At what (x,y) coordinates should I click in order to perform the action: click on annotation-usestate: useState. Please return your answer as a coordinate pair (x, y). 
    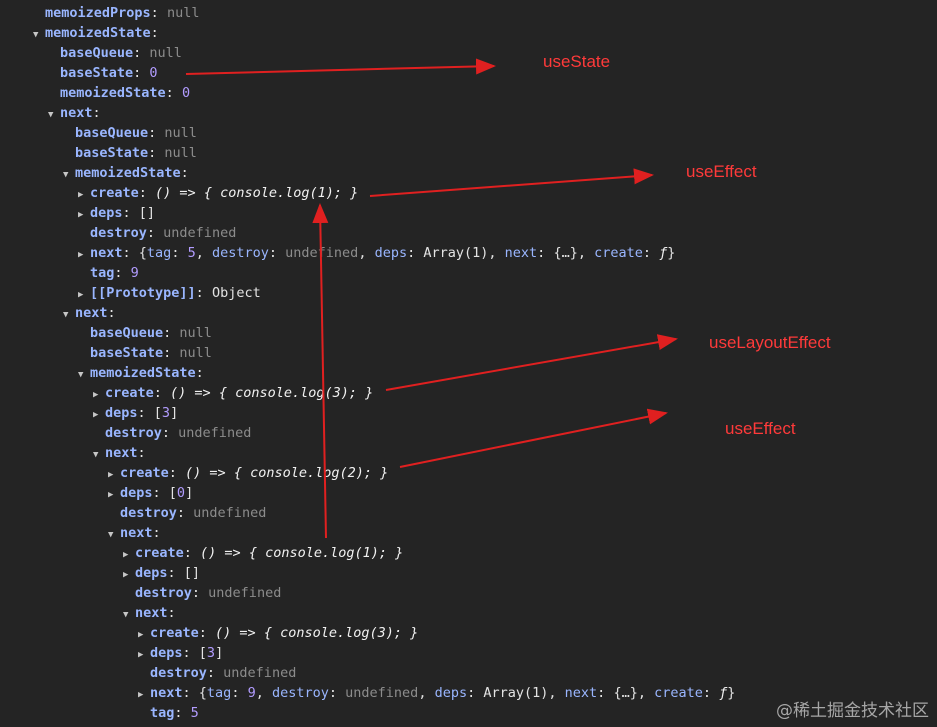
    Looking at the image, I should click on (577, 61).